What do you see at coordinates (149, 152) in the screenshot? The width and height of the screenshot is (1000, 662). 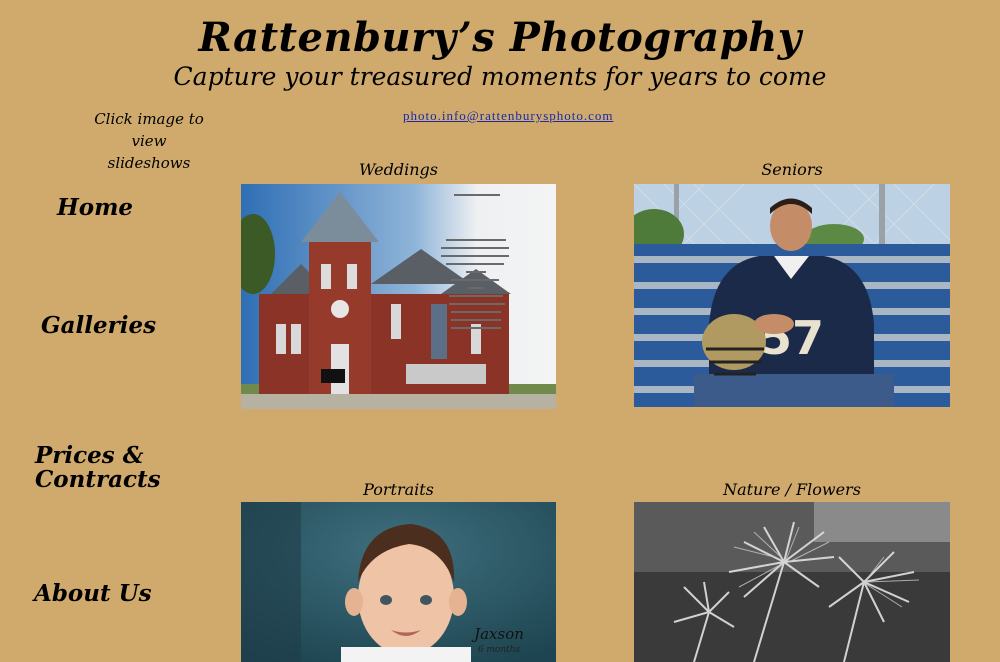 I see `hint-line-2: view slideshows` at bounding box center [149, 152].